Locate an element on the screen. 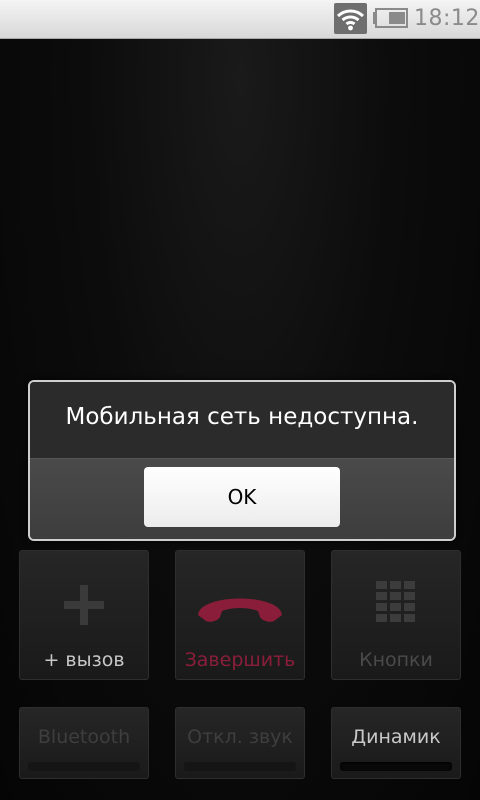  keypad-button: Кнопки is located at coordinates (396, 615).